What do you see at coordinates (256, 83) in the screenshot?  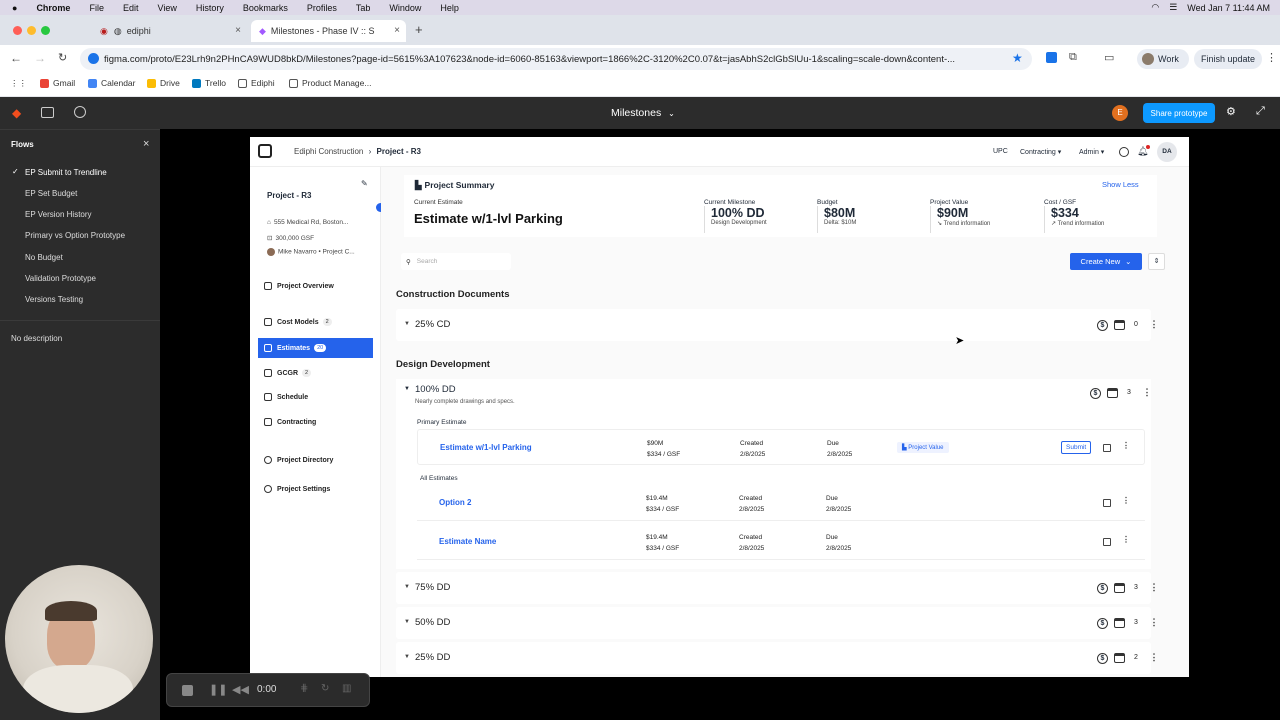 I see `bookmark-ediphi: Ediphi` at bounding box center [256, 83].